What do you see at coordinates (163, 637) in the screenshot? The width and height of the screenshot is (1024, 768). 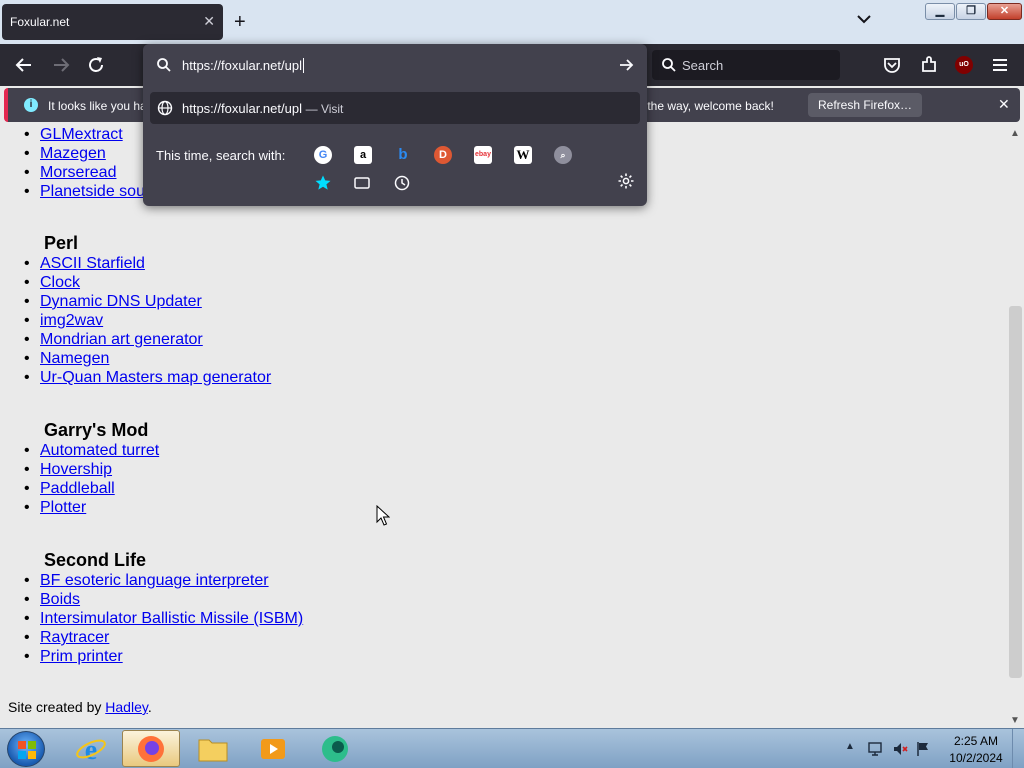 I see `list-item: Raytracer` at bounding box center [163, 637].